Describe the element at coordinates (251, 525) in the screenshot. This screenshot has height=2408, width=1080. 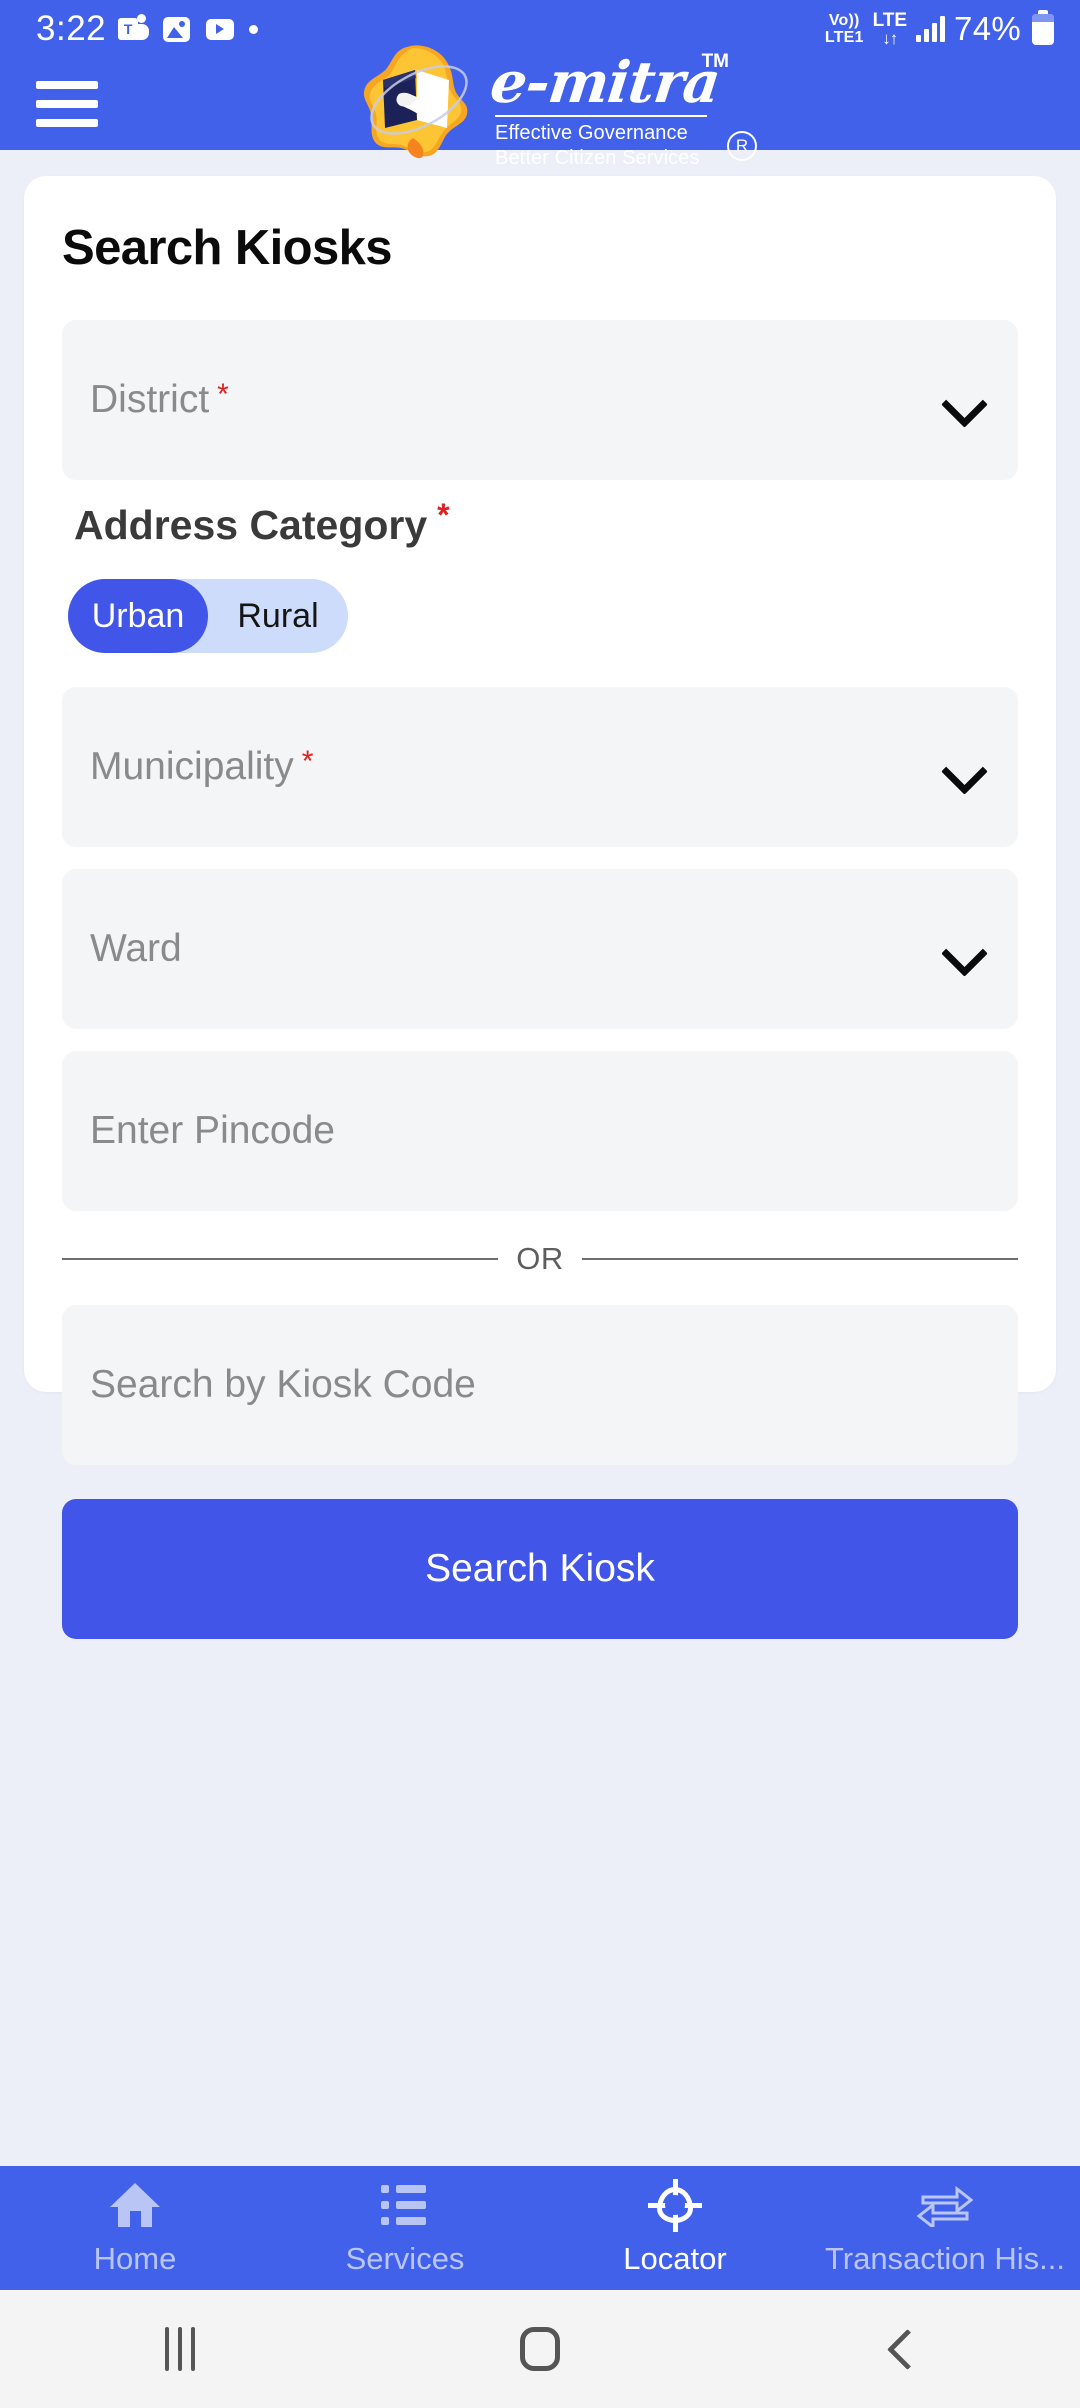
I see `address-category-text: Address Category` at that location.